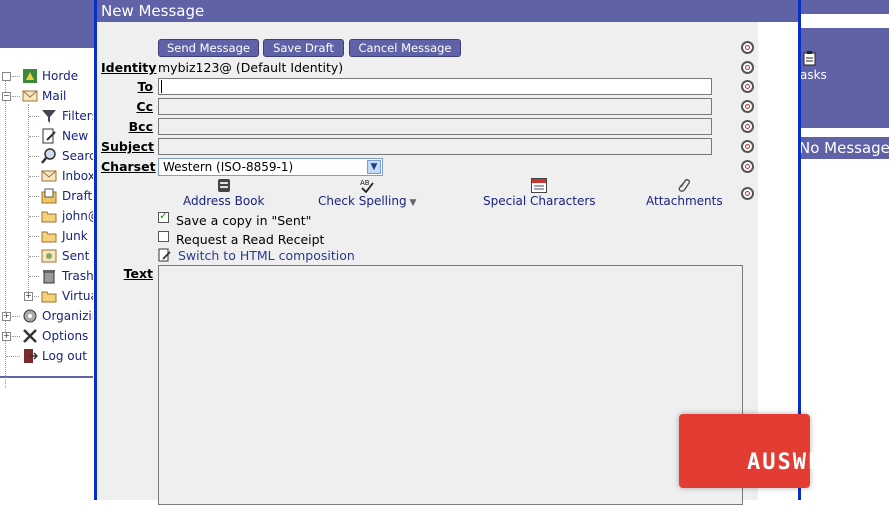 Image resolution: width=889 pixels, height=505 pixels. Describe the element at coordinates (49, 256) in the screenshot. I see `sent-icon` at that location.